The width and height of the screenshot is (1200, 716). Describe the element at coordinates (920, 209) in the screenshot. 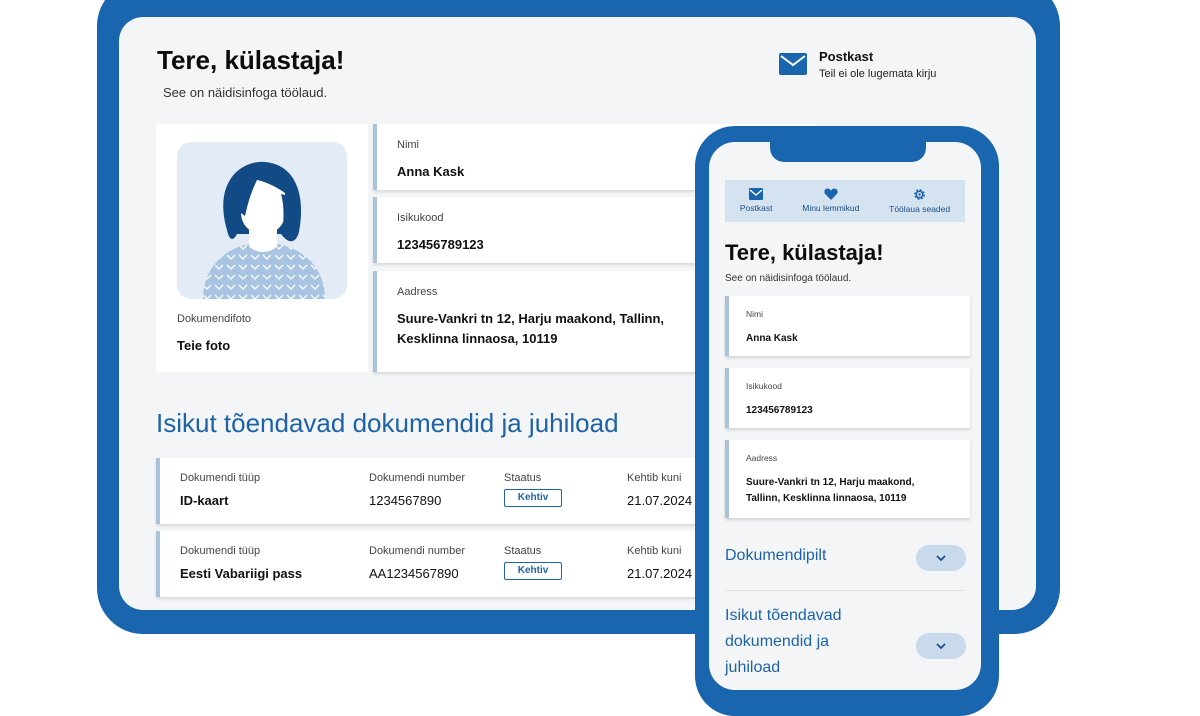

I see `toolbar-settings-label: Töölaua seaded` at that location.